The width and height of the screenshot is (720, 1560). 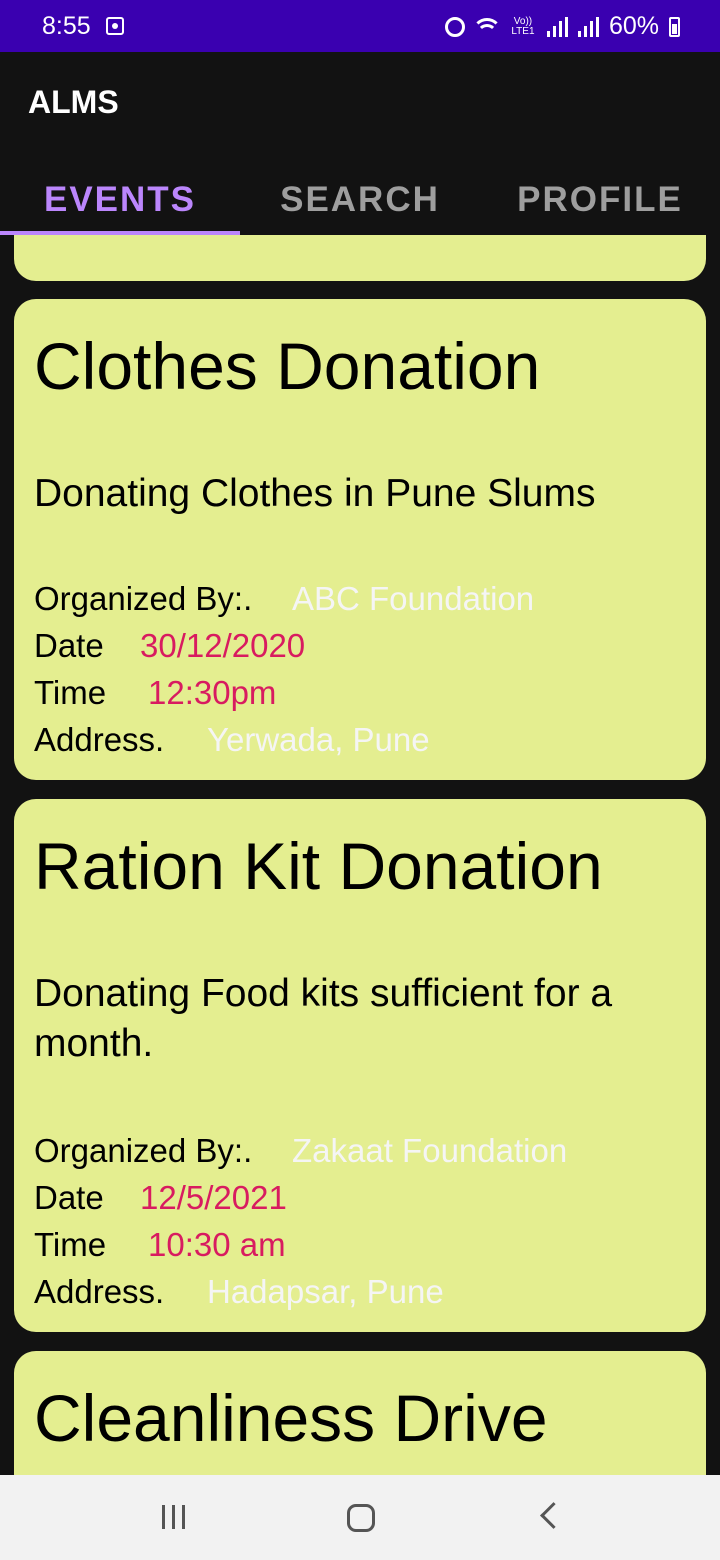 What do you see at coordinates (523, 26) in the screenshot?
I see `lte-icon: Vo)) LTE1` at bounding box center [523, 26].